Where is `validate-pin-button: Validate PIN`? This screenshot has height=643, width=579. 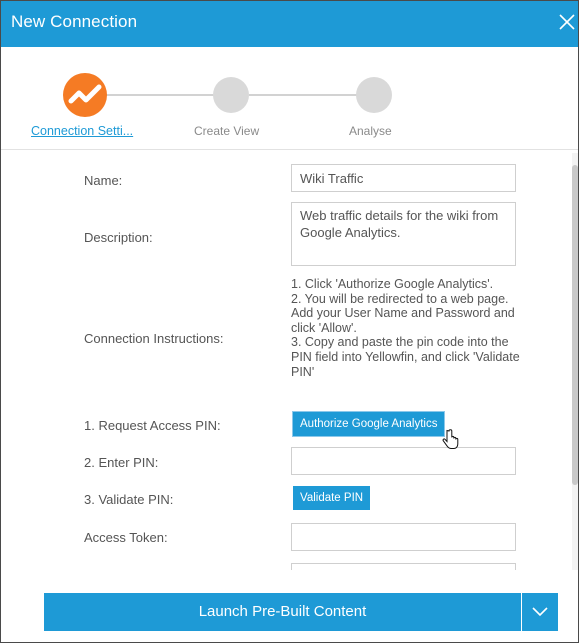
validate-pin-button: Validate PIN is located at coordinates (332, 498).